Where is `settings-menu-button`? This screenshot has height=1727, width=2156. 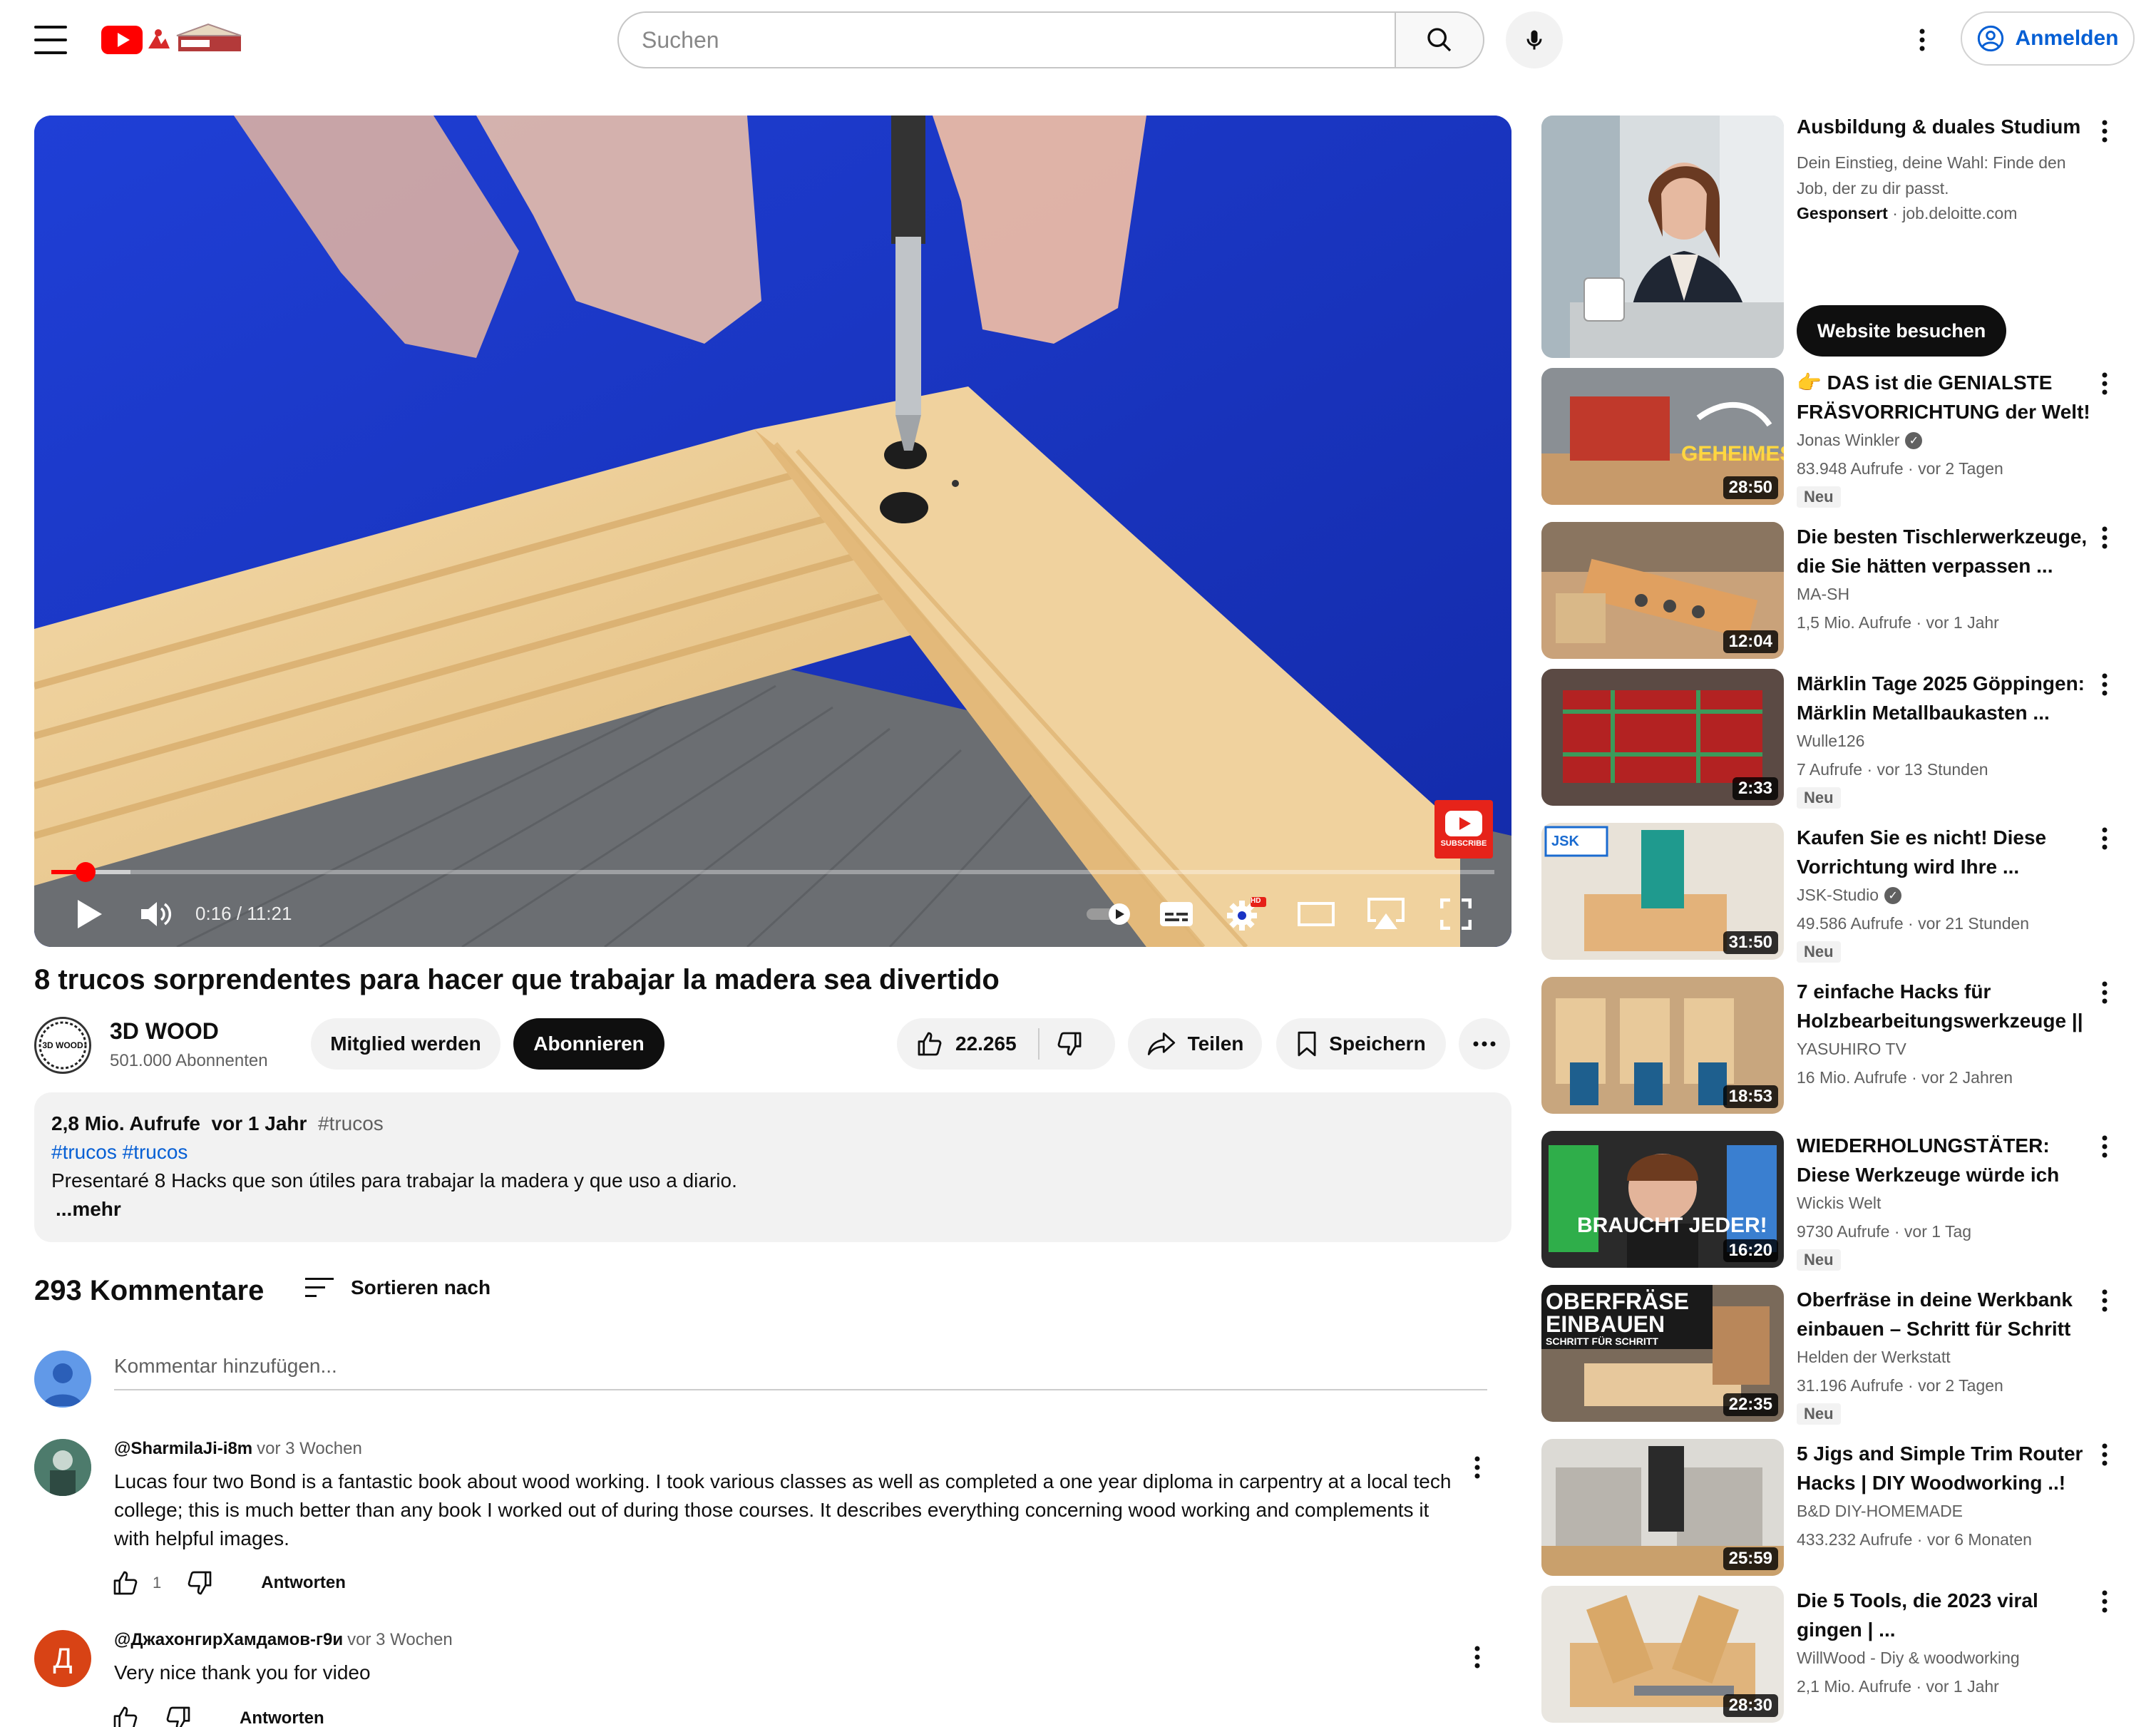 settings-menu-button is located at coordinates (1922, 40).